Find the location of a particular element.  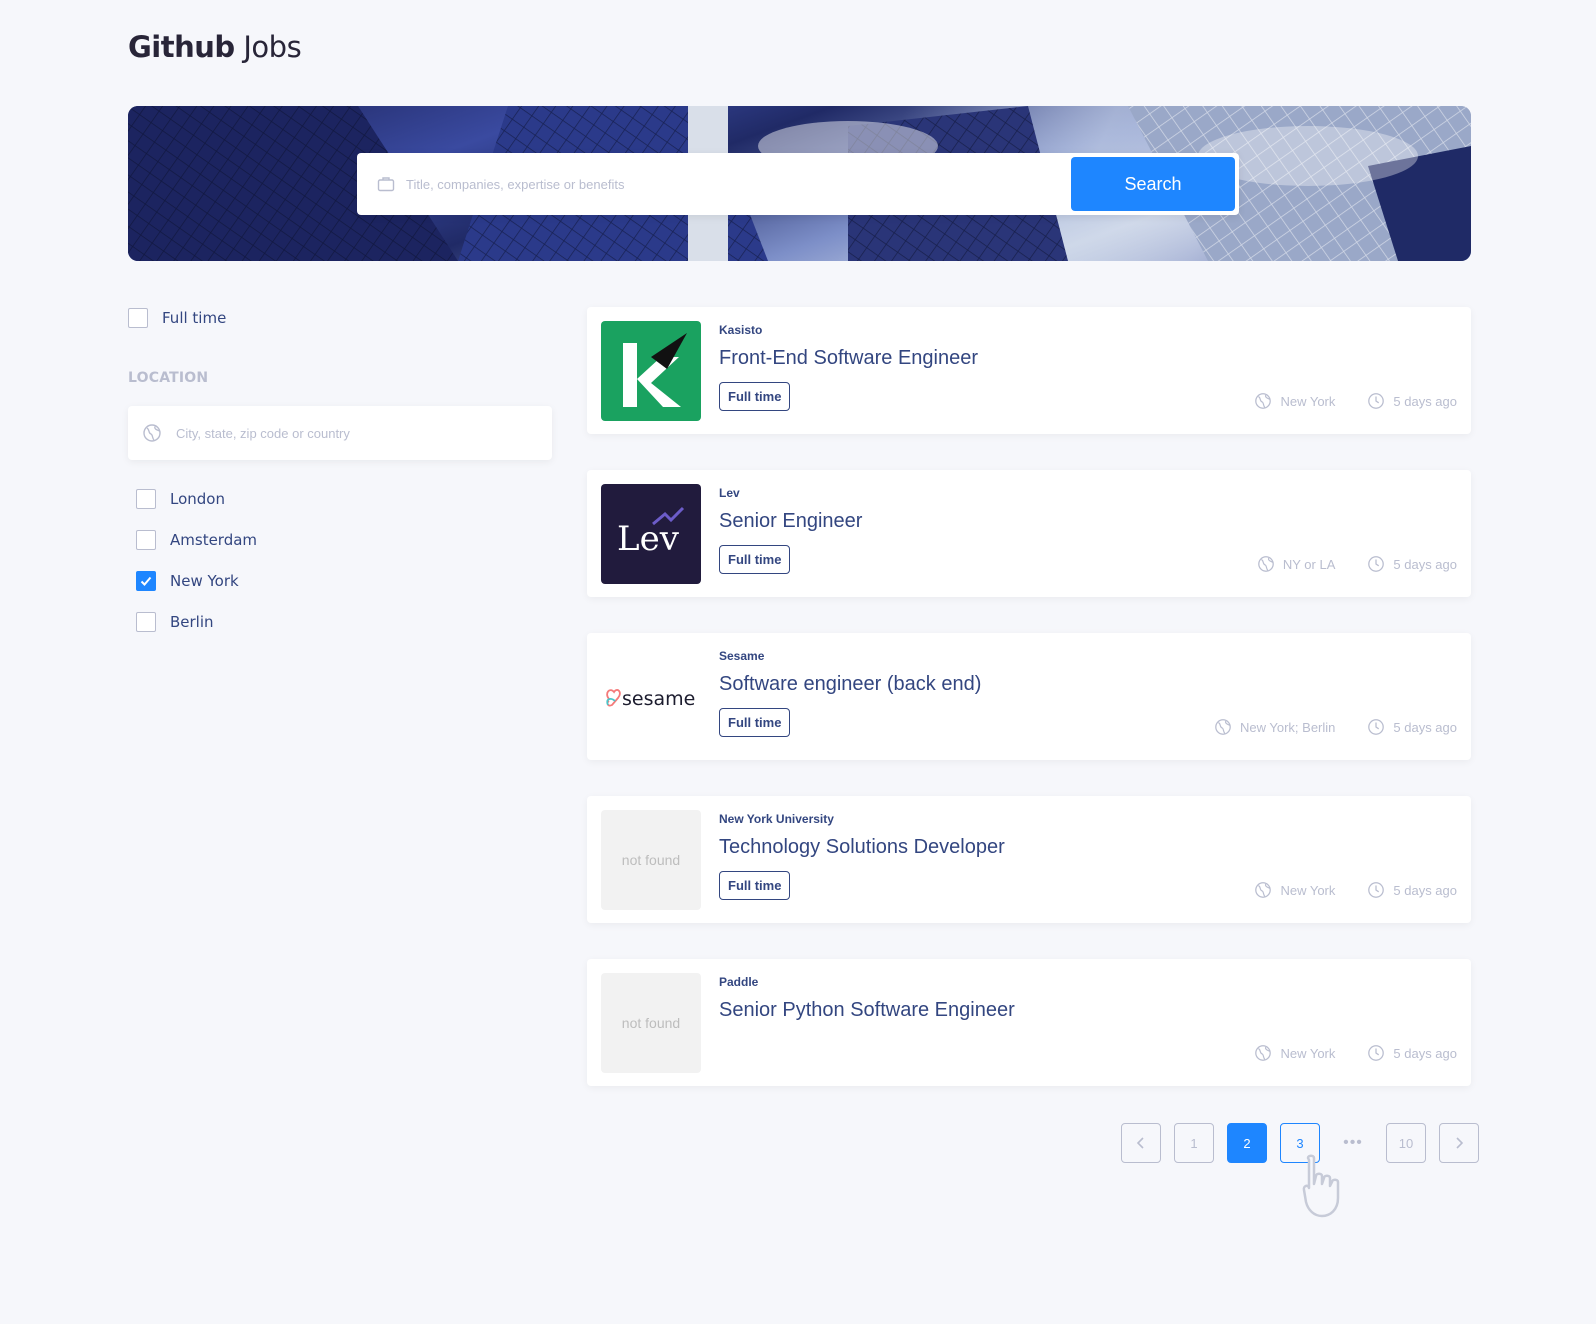

job-location-text: NY or LA is located at coordinates (1309, 564).